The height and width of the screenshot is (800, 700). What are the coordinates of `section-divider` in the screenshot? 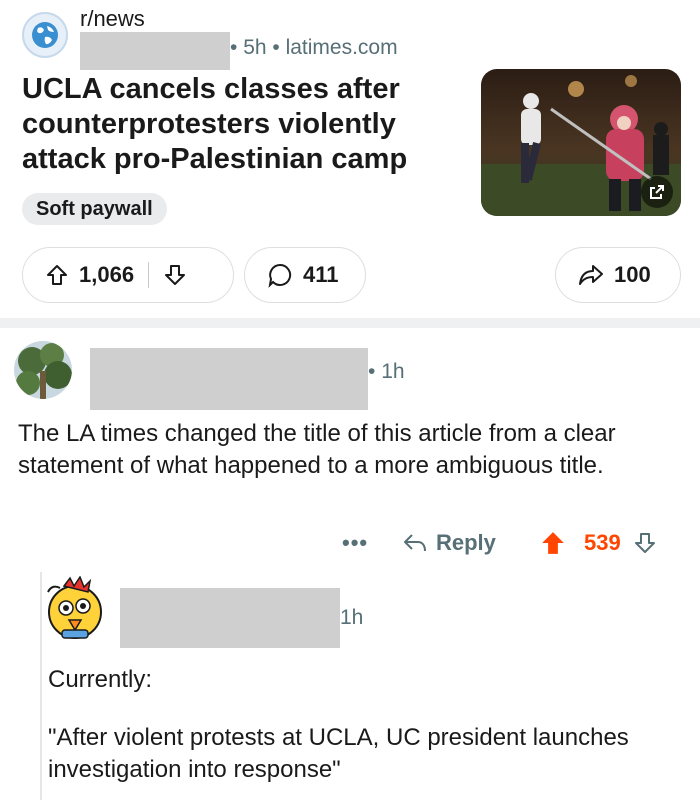 It's located at (350, 323).